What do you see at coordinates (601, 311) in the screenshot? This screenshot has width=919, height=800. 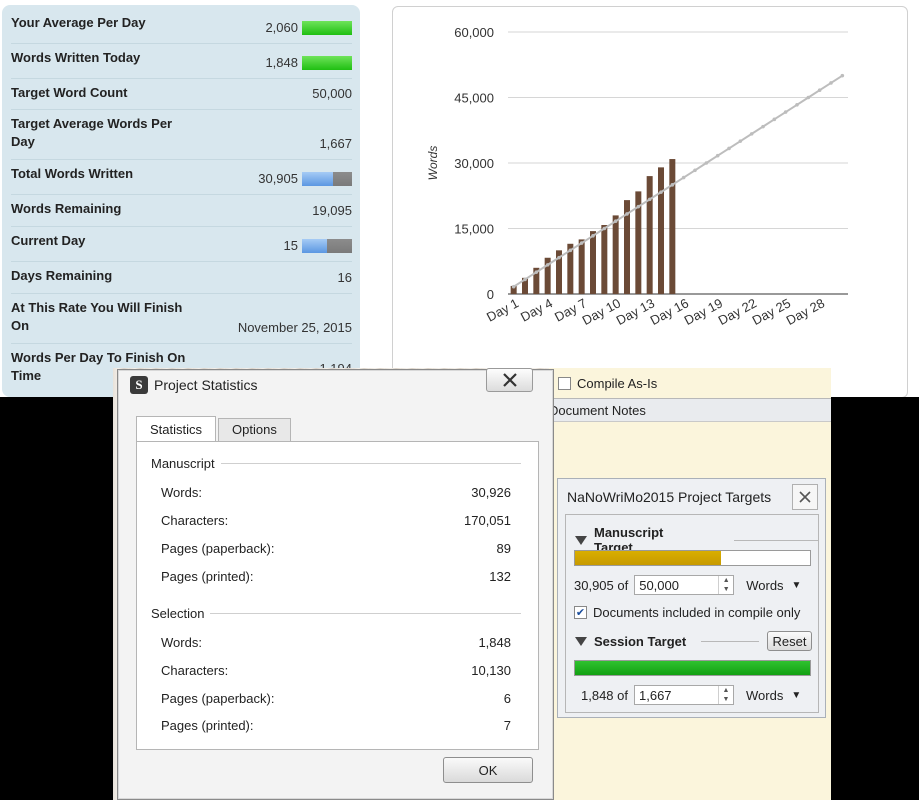 I see `x-tick-label: Day 10` at bounding box center [601, 311].